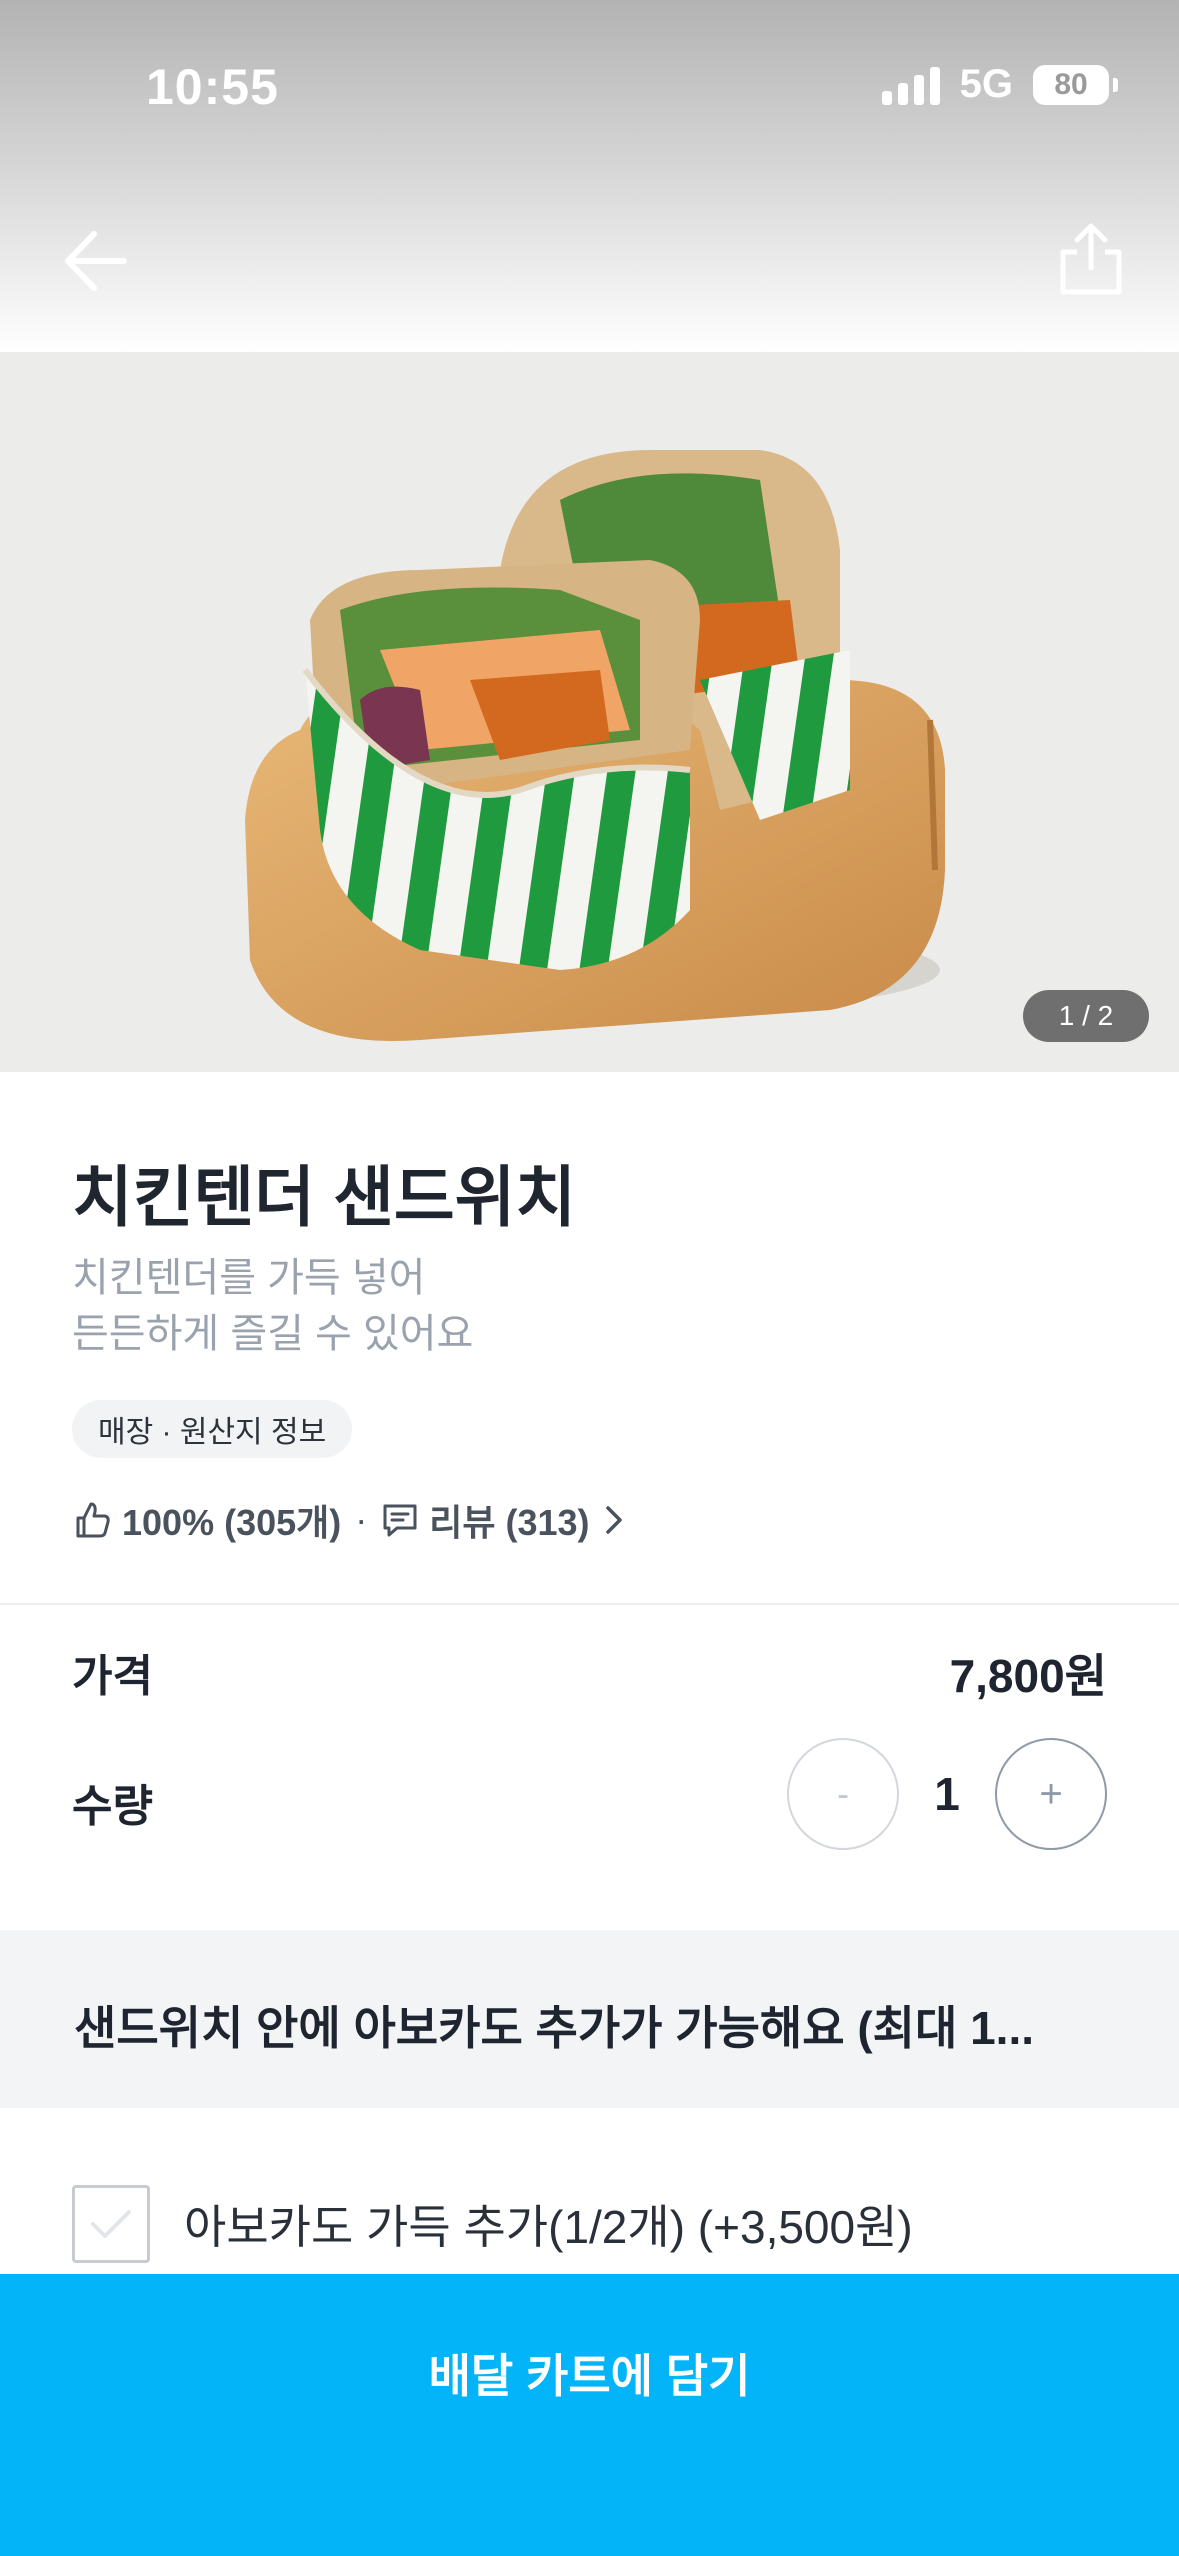  What do you see at coordinates (589, 1604) in the screenshot?
I see `divider` at bounding box center [589, 1604].